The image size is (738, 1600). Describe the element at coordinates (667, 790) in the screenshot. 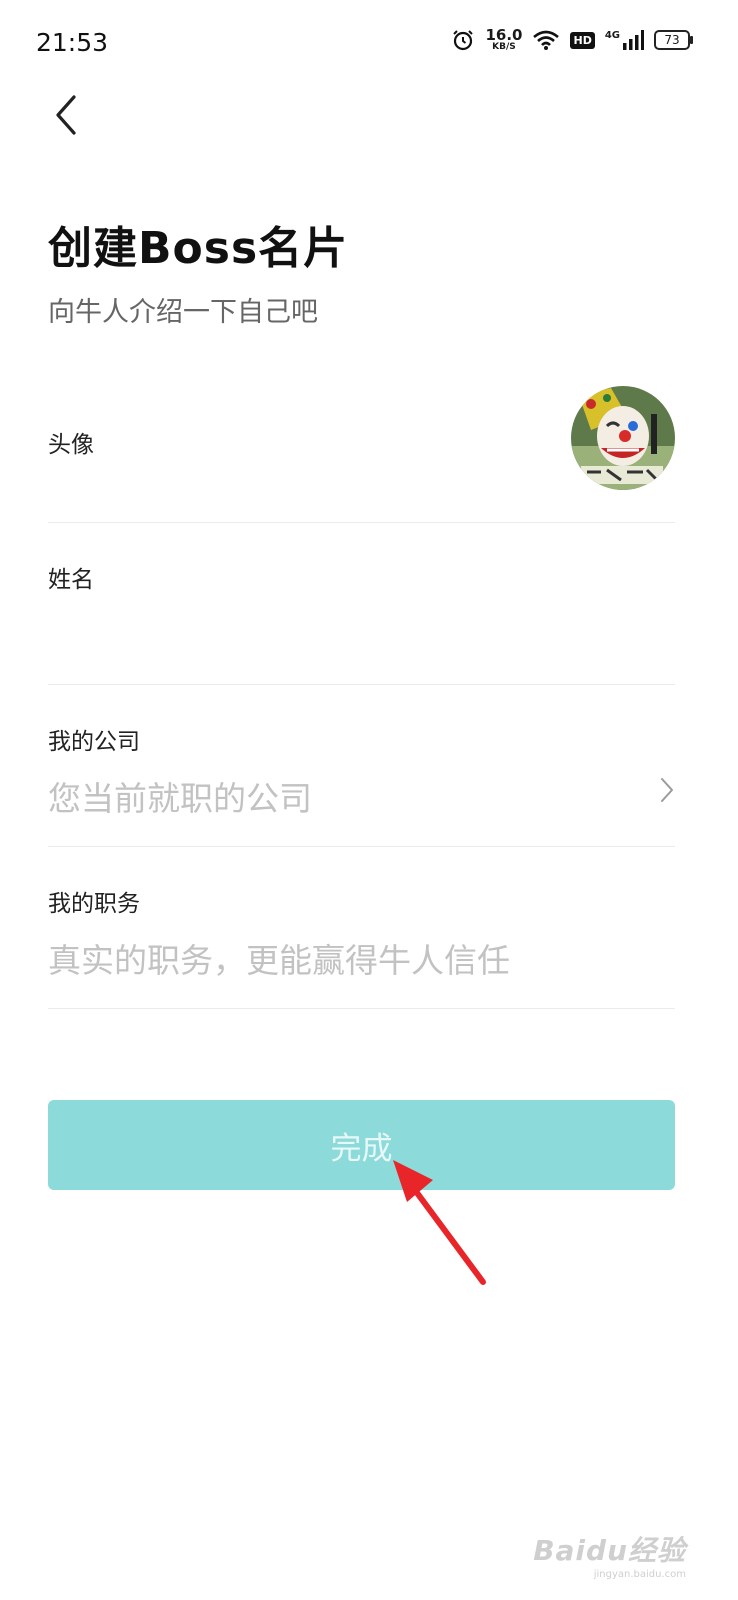

I see `chevron-right-icon` at that location.